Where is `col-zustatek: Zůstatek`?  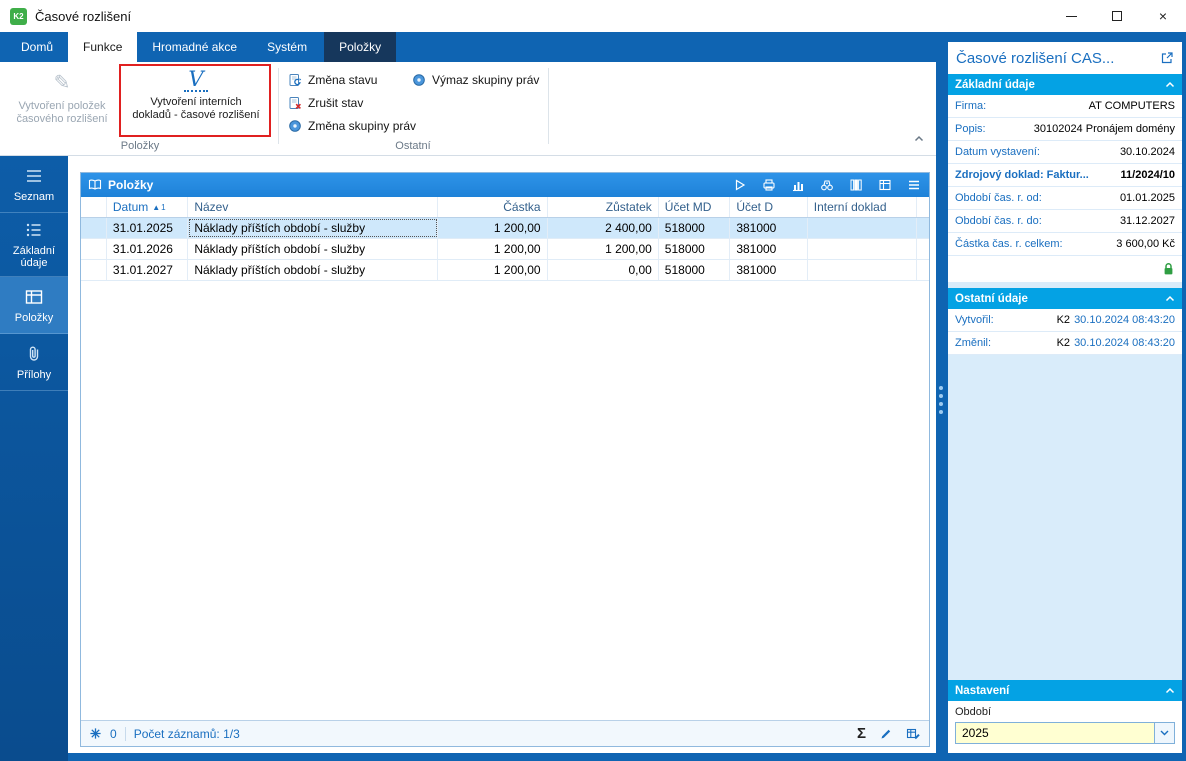
col-zustatek: Zůstatek is located at coordinates (603, 207).